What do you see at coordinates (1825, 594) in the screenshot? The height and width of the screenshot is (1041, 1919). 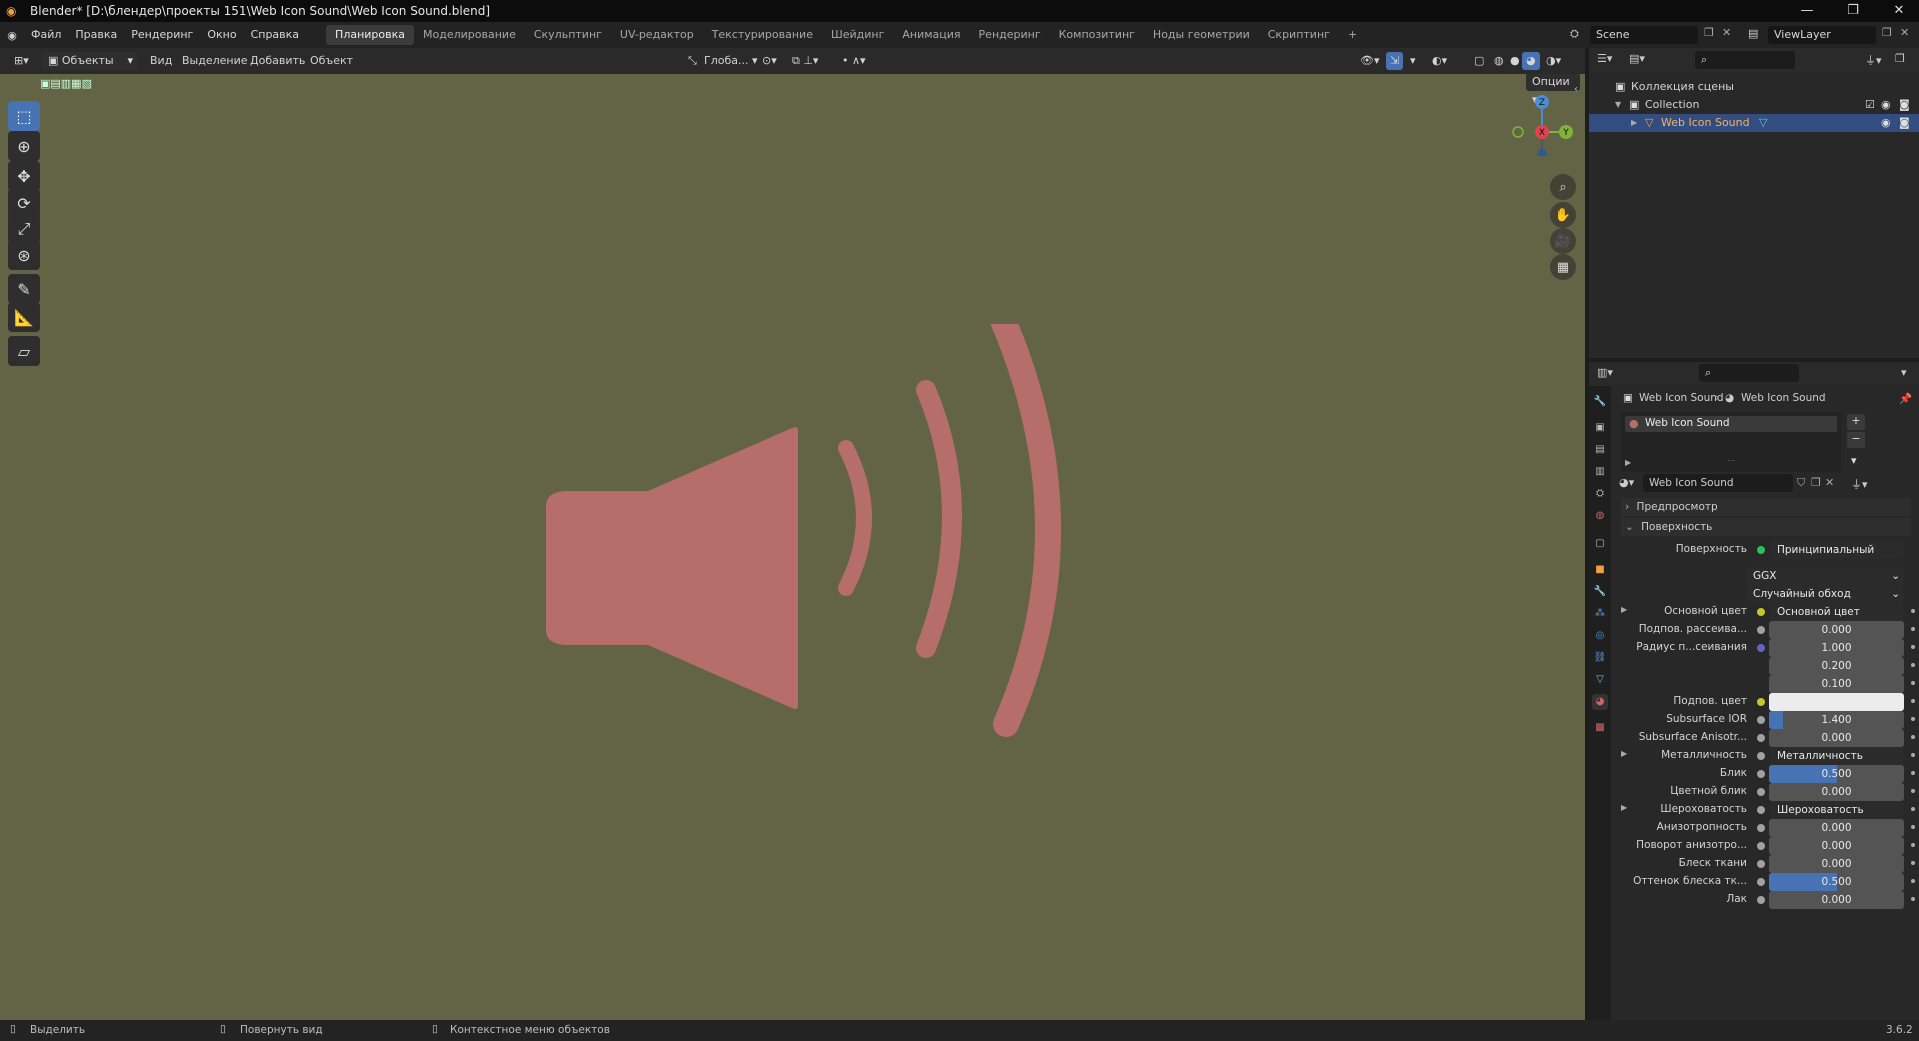 I see `subsurface-method-select: Случайный обход ⌄` at bounding box center [1825, 594].